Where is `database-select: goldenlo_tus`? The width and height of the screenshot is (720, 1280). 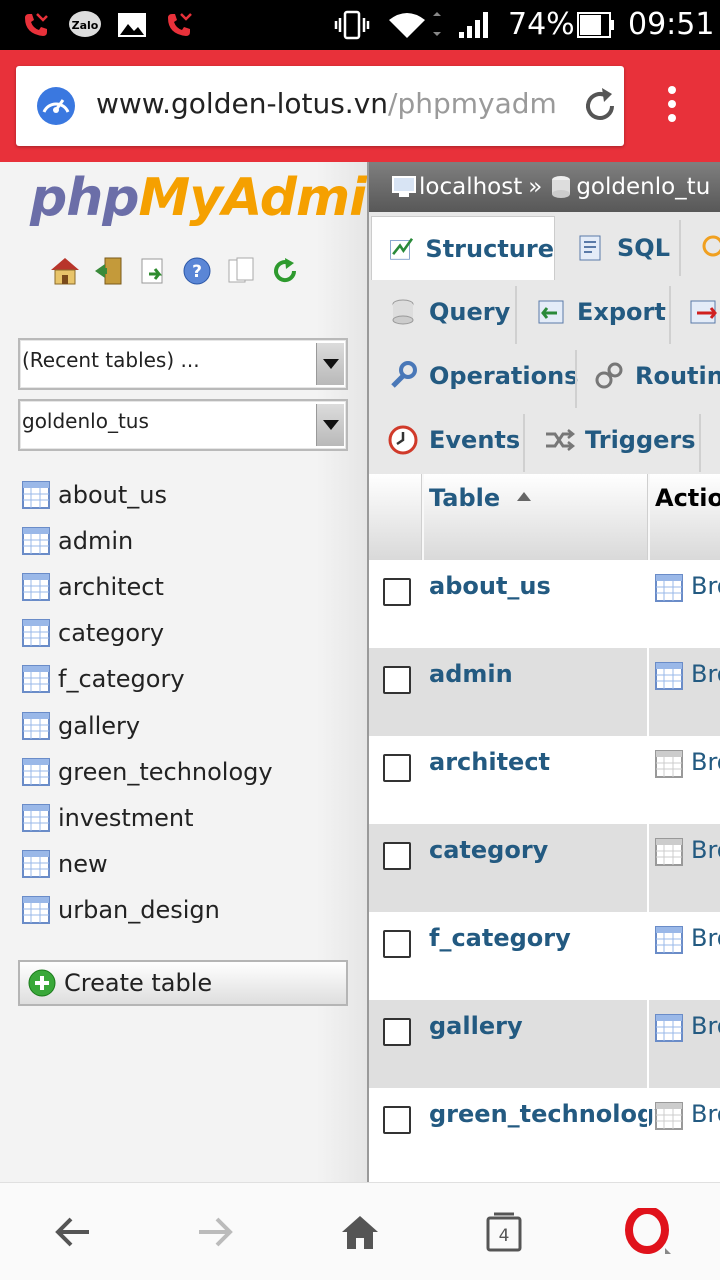 database-select: goldenlo_tus is located at coordinates (183, 425).